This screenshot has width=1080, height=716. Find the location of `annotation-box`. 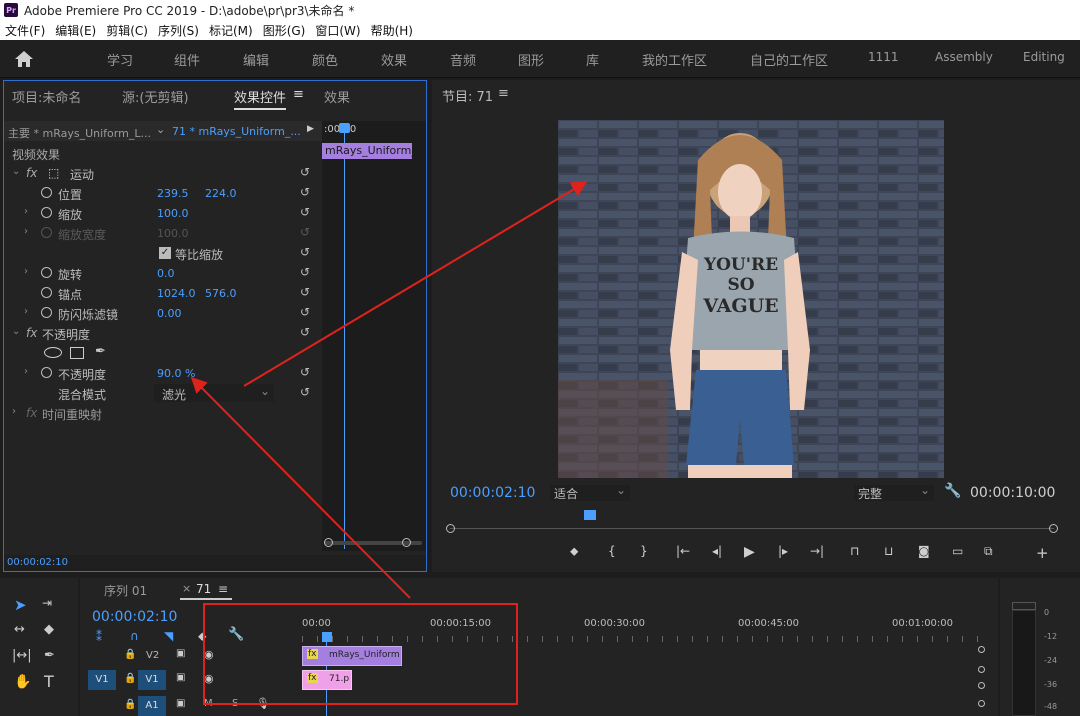

annotation-box is located at coordinates (360, 654).